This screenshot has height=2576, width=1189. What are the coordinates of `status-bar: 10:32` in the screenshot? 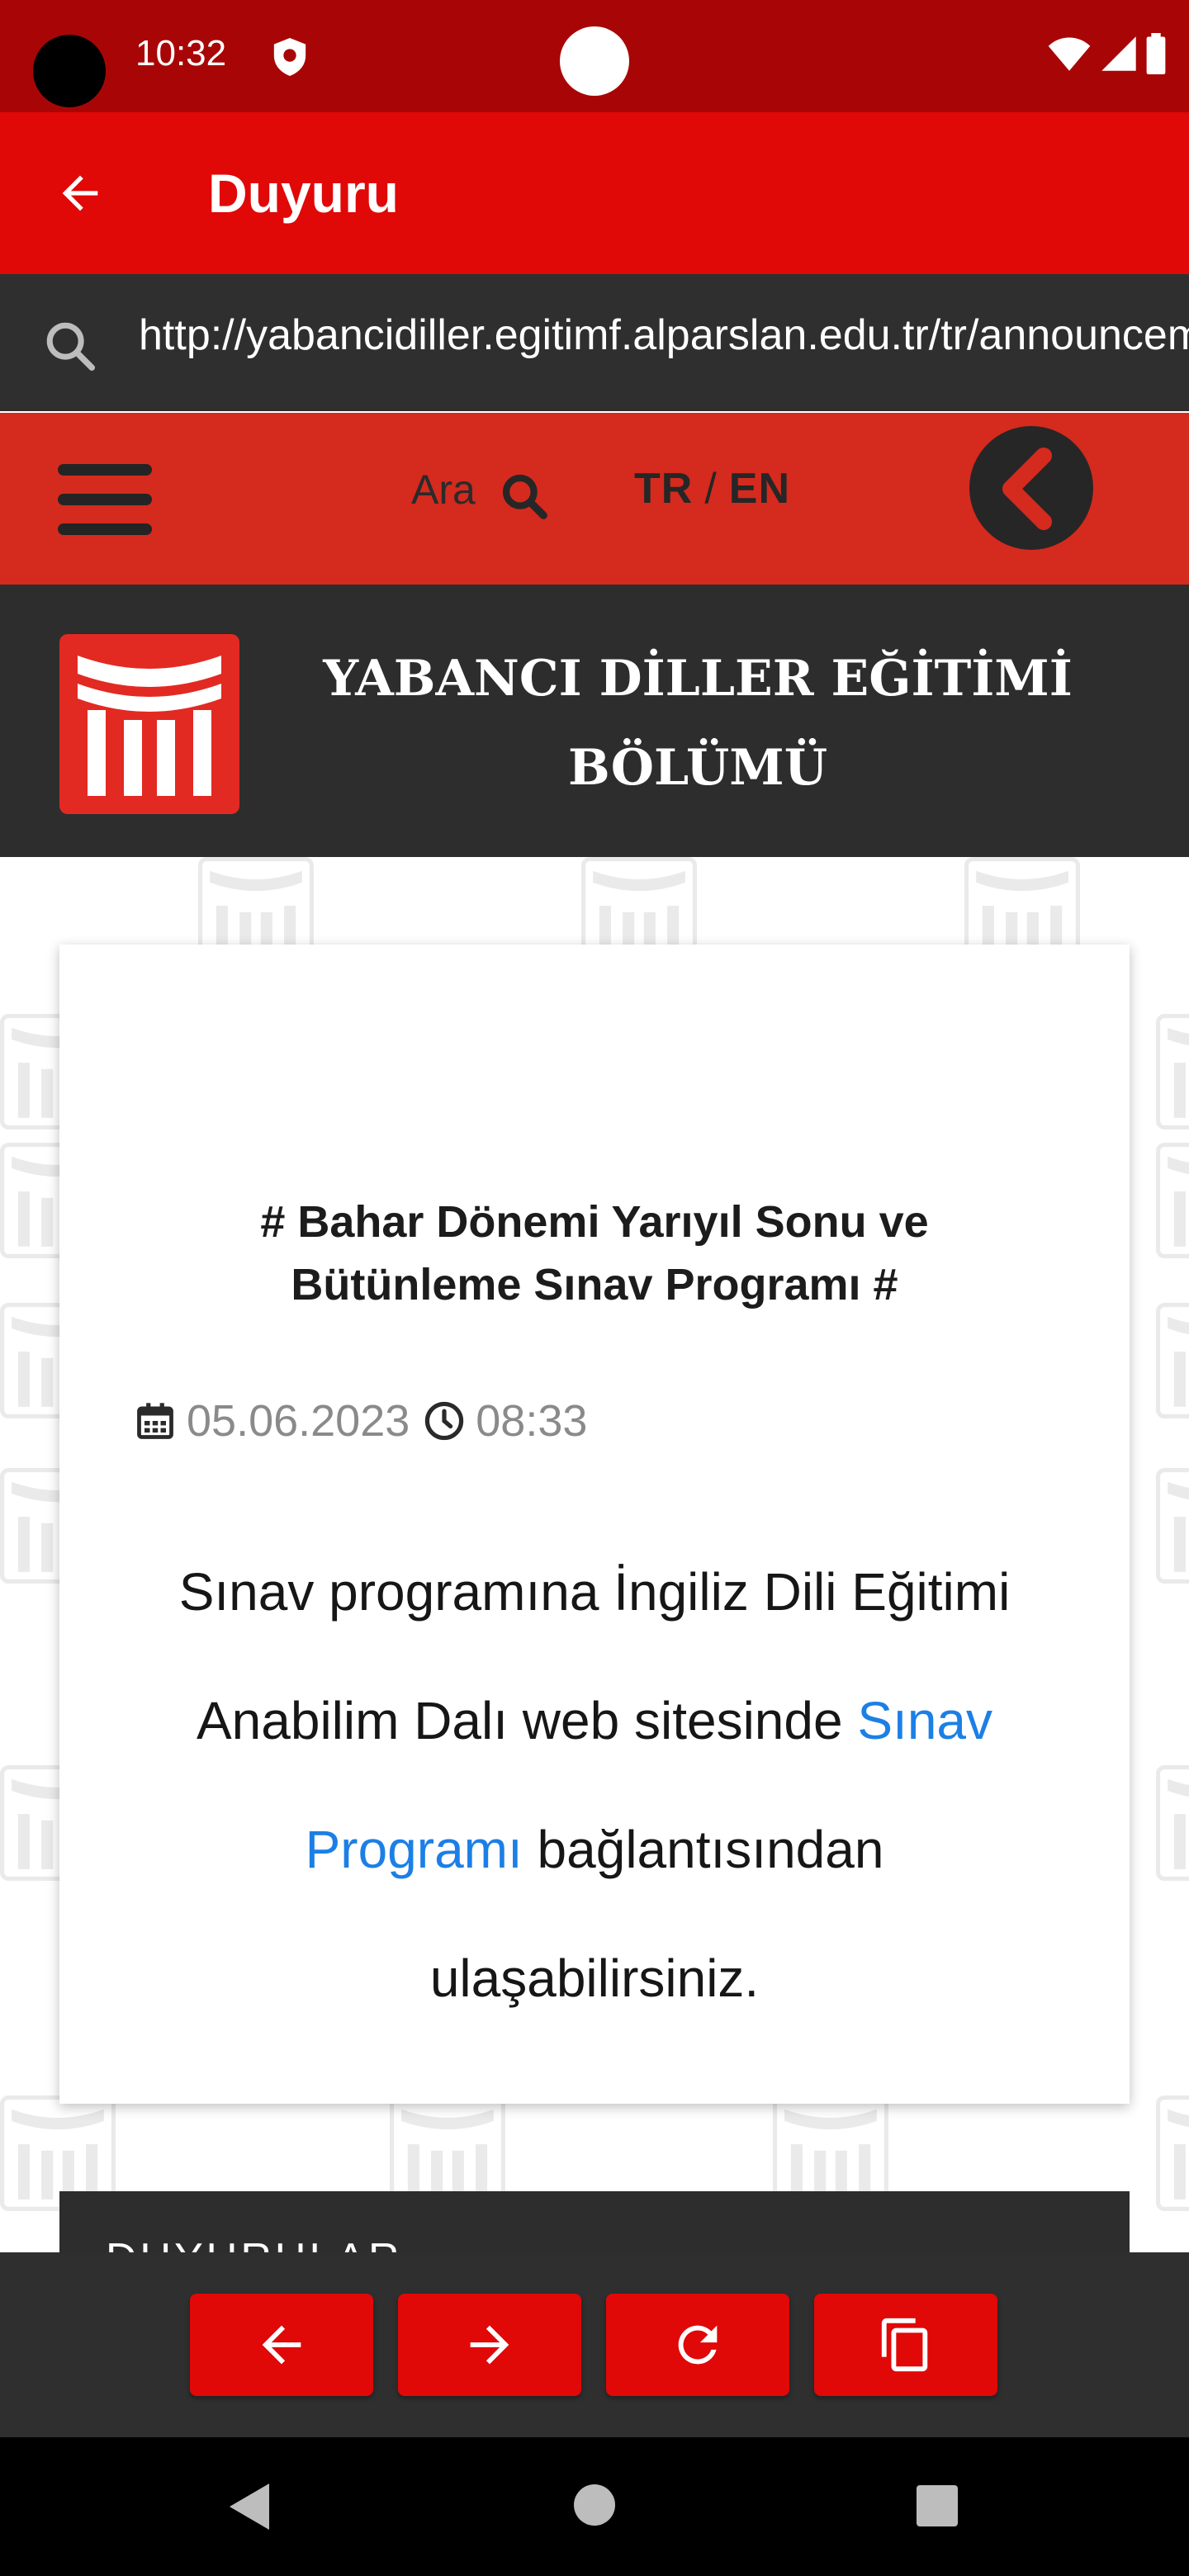 It's located at (594, 56).